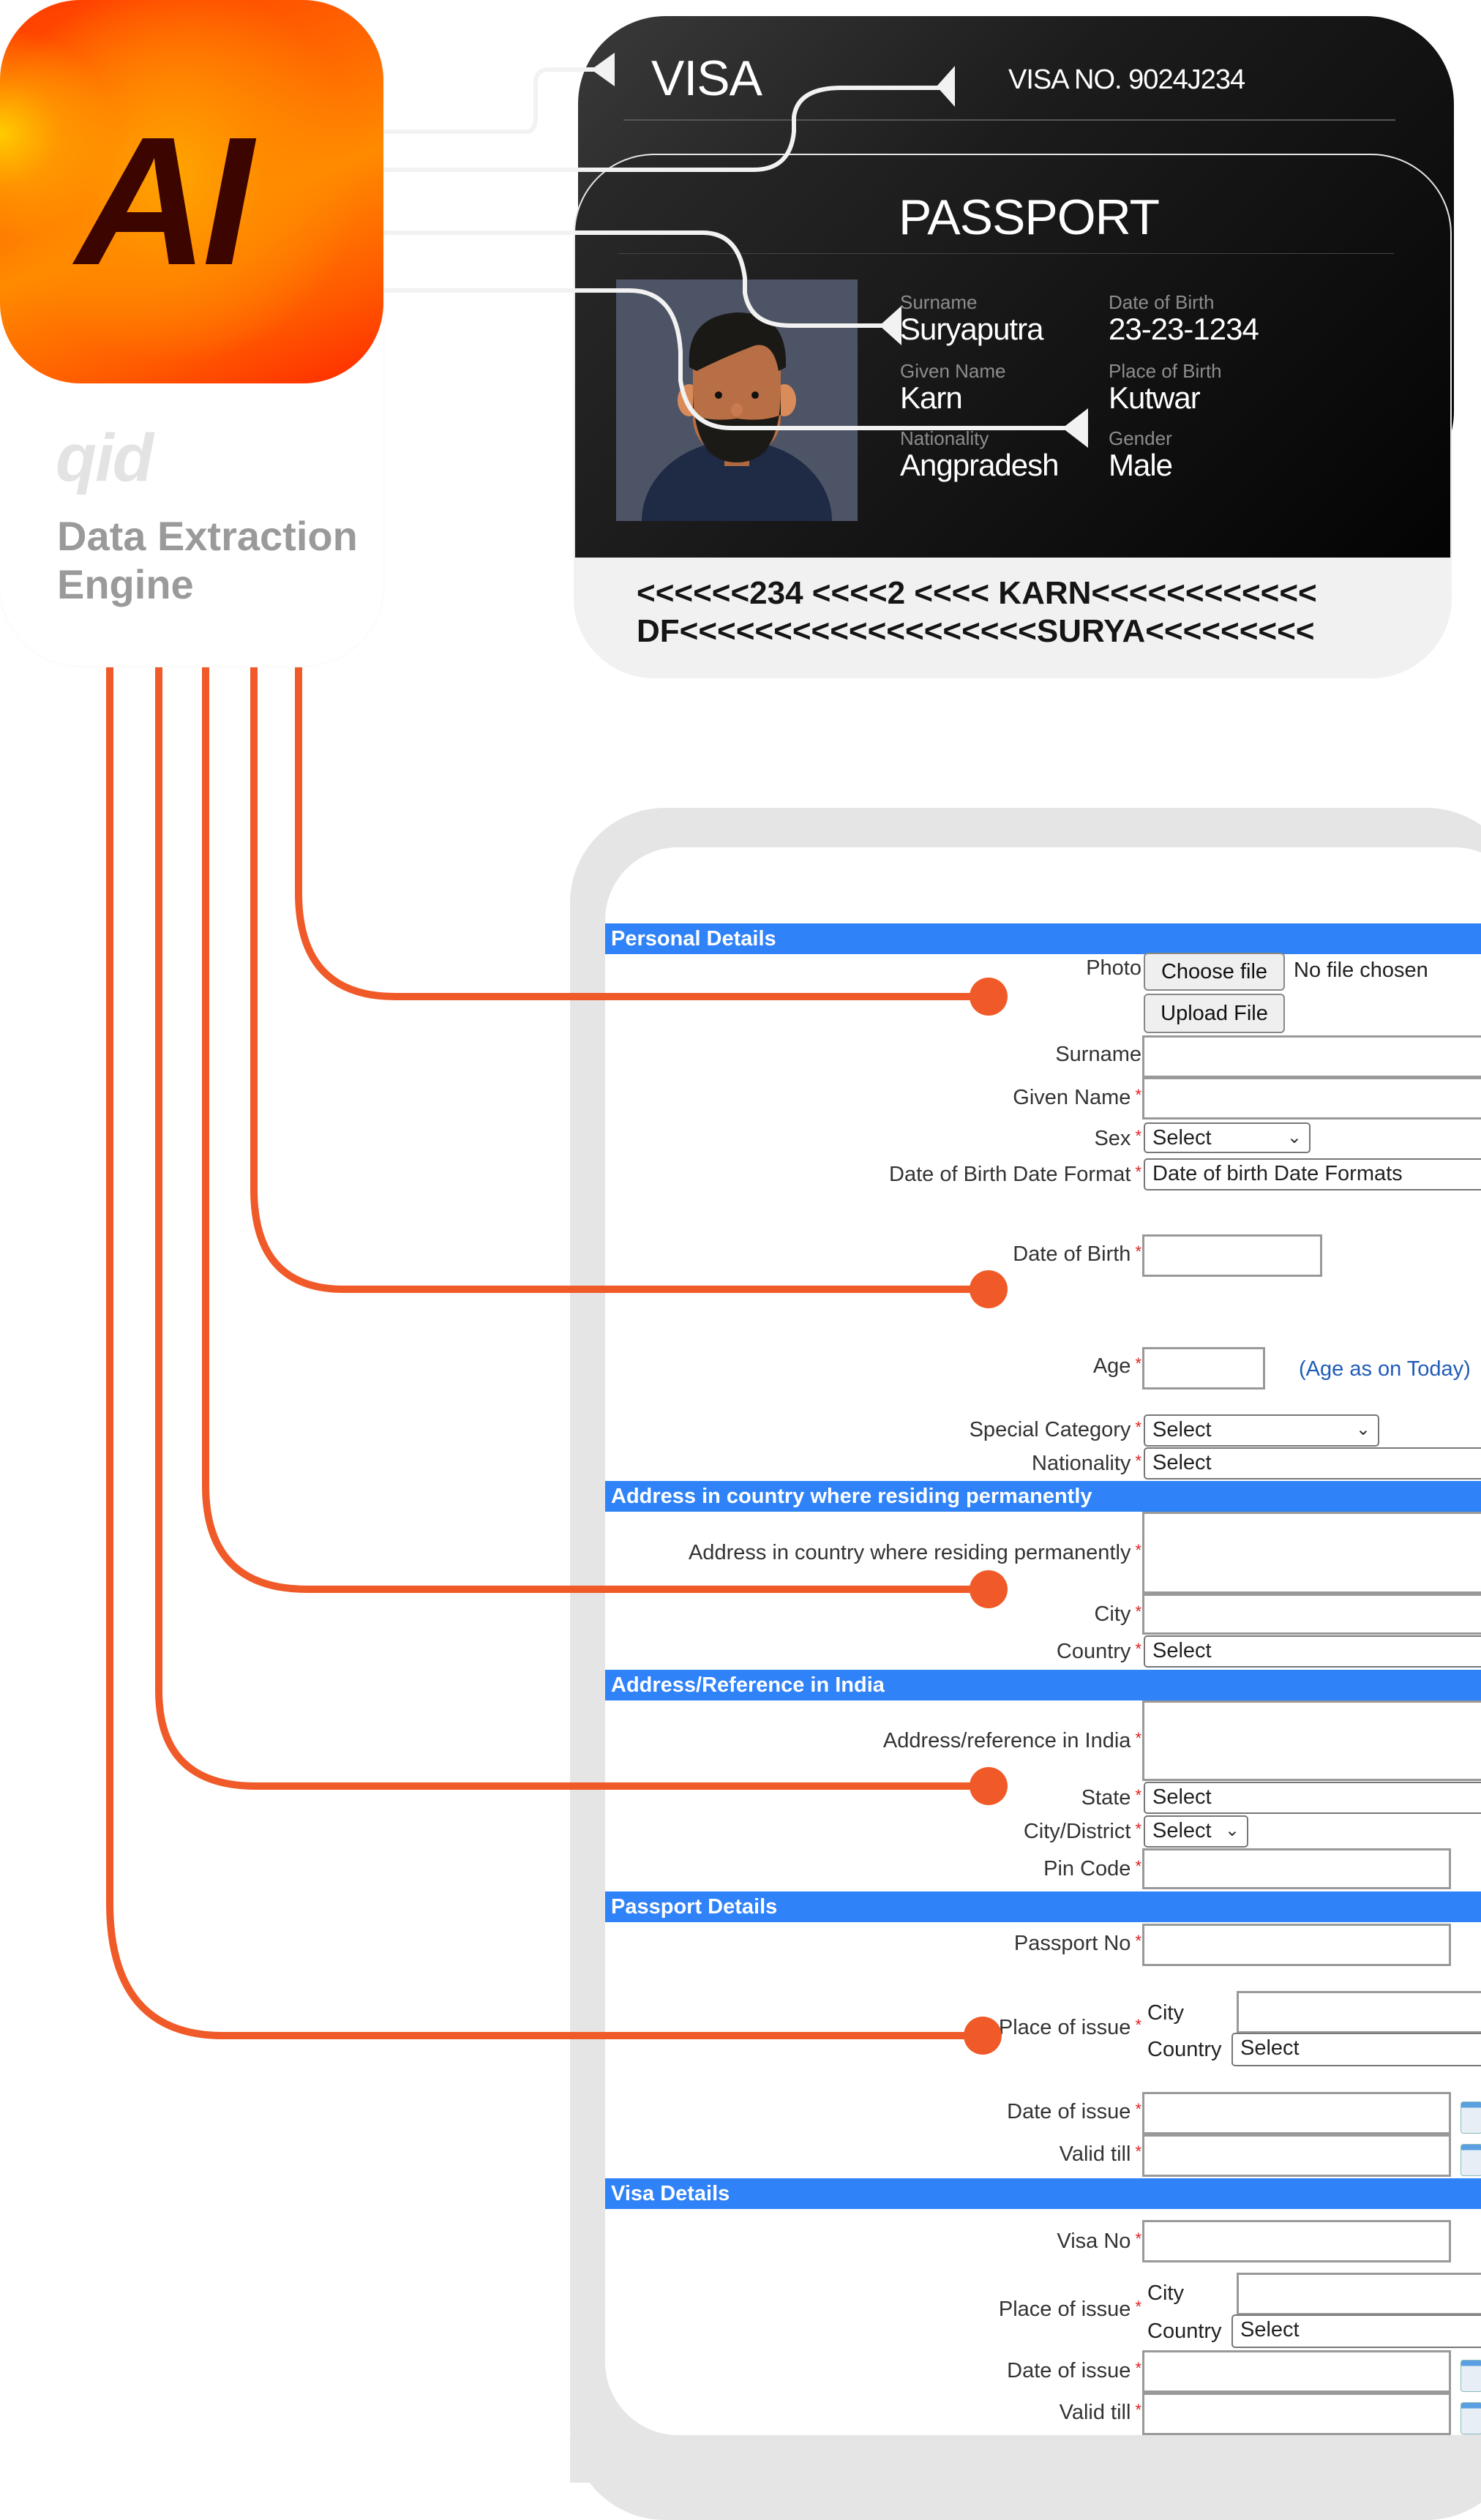 This screenshot has height=2520, width=1481. What do you see at coordinates (663, 129) in the screenshot?
I see `connector-visa-number` at bounding box center [663, 129].